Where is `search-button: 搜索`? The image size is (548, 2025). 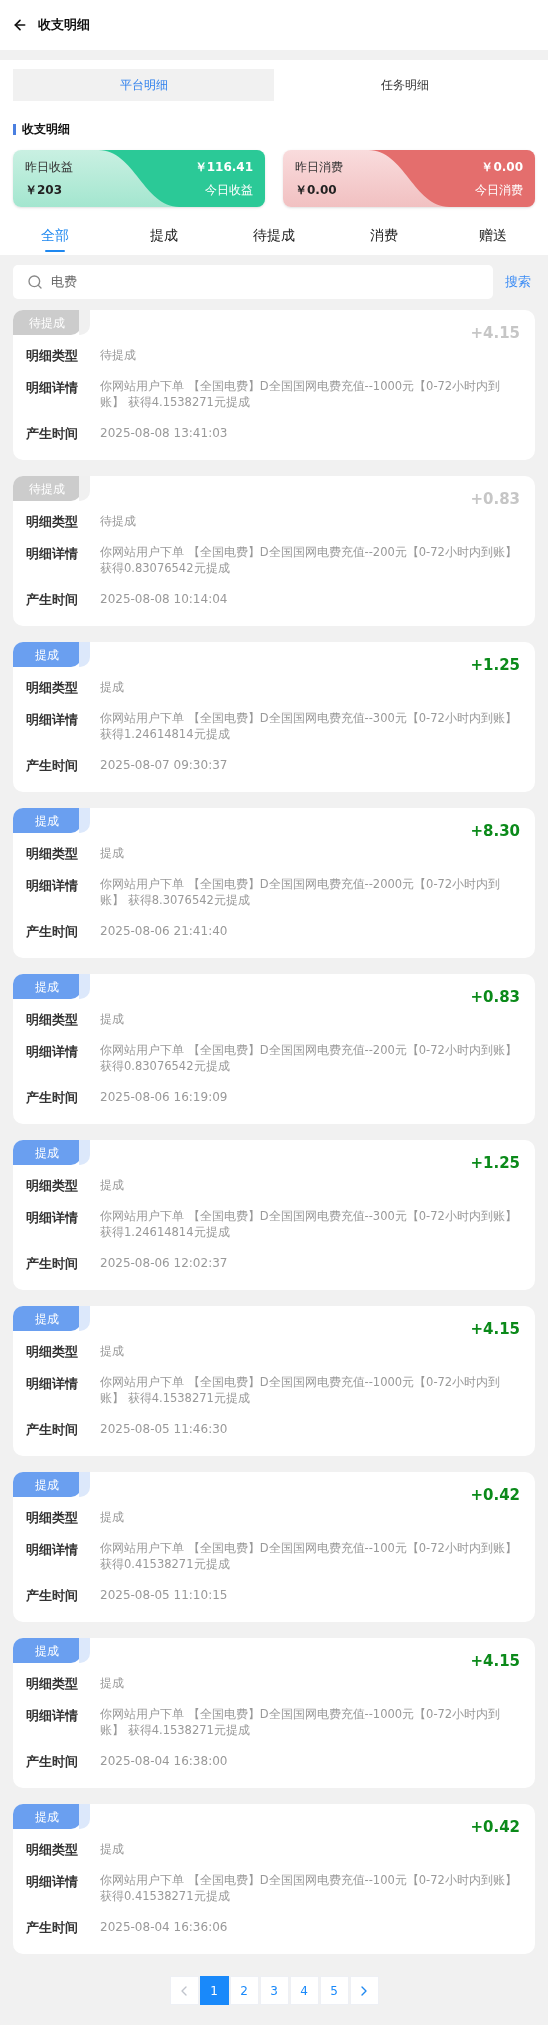
search-button: 搜索 is located at coordinates (520, 282).